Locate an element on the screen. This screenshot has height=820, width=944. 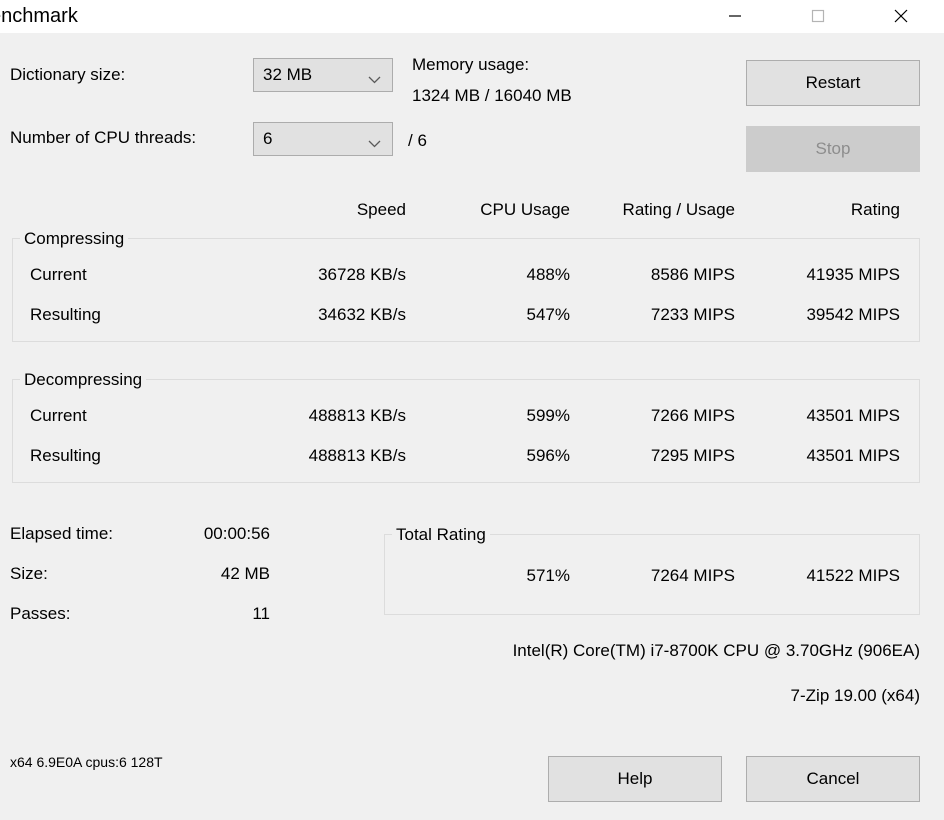
total-rating-rating: 41522 MIPS is located at coordinates (853, 575).